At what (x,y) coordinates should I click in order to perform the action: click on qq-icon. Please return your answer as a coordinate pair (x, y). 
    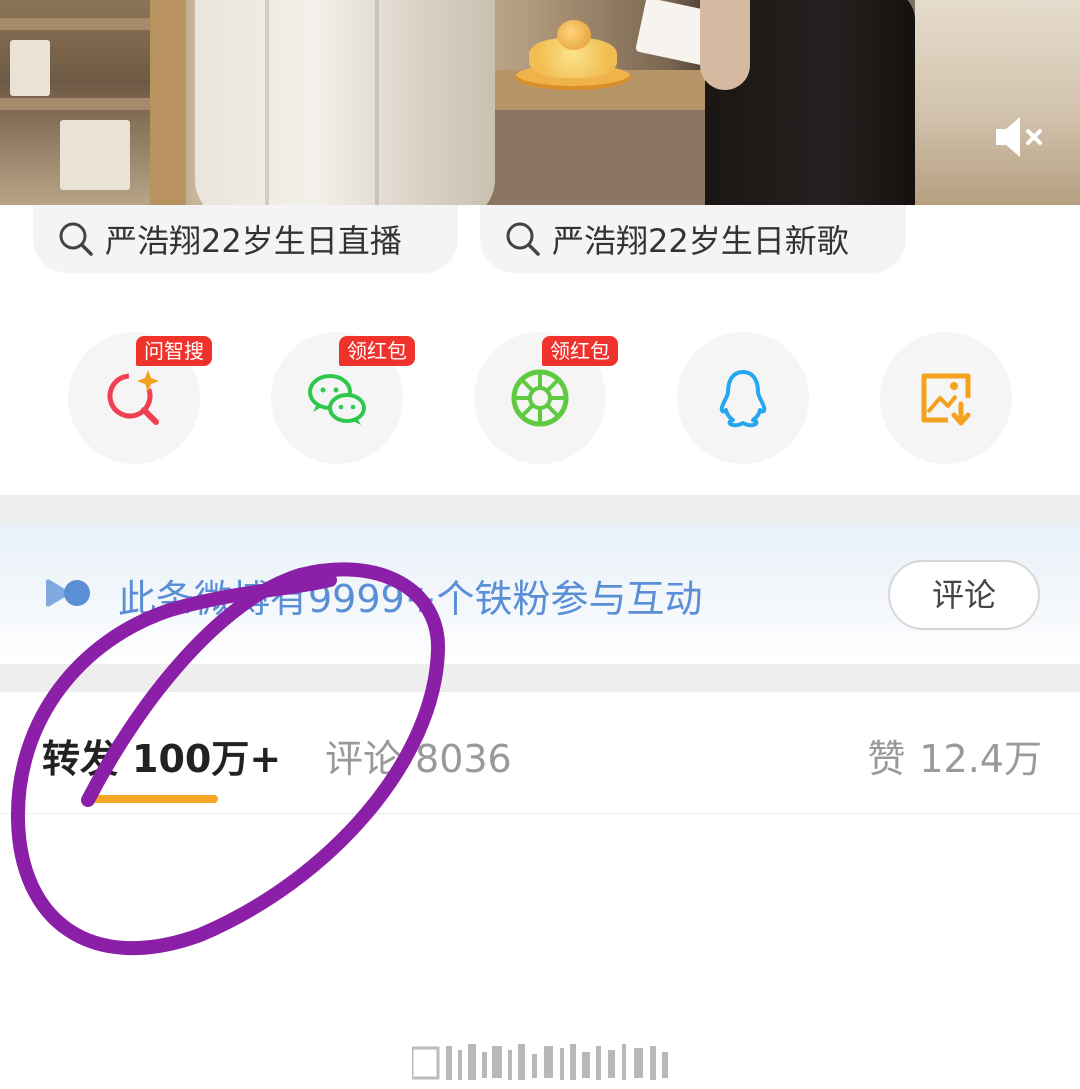
    Looking at the image, I should click on (743, 399).